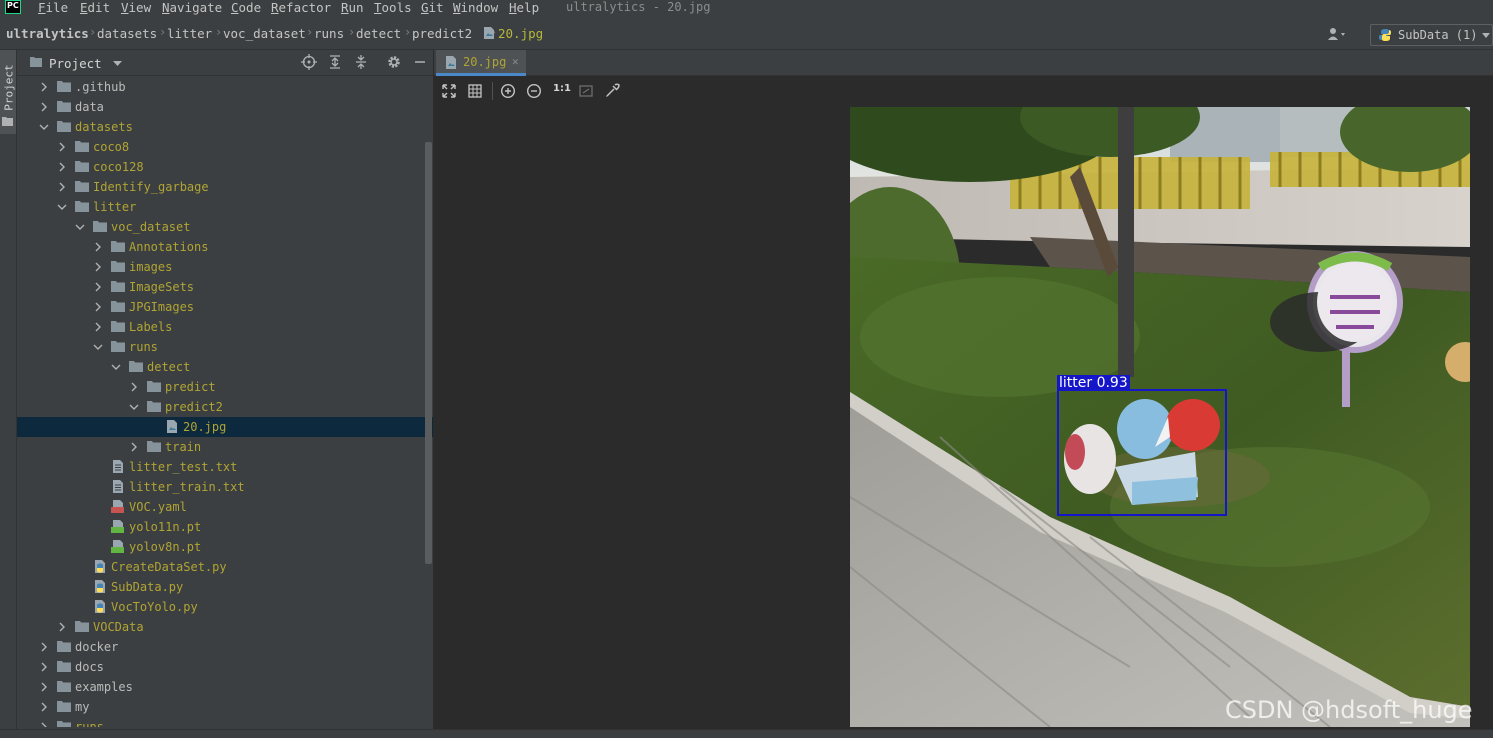  What do you see at coordinates (225, 367) in the screenshot?
I see `tree-folder-row: detect` at bounding box center [225, 367].